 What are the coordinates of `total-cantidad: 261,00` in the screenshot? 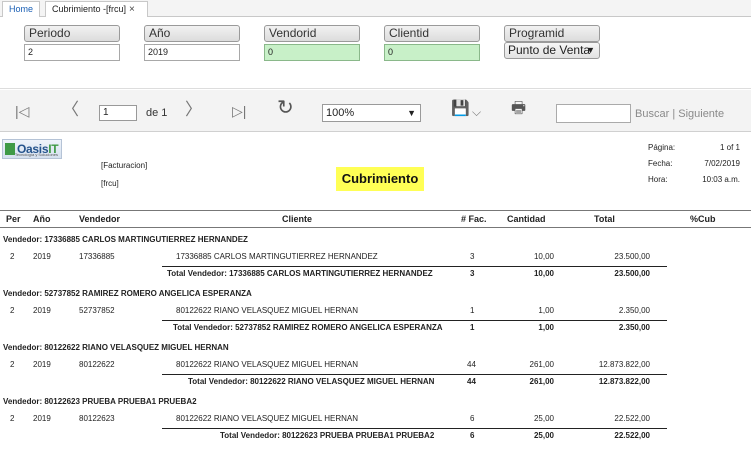 It's located at (541, 381).